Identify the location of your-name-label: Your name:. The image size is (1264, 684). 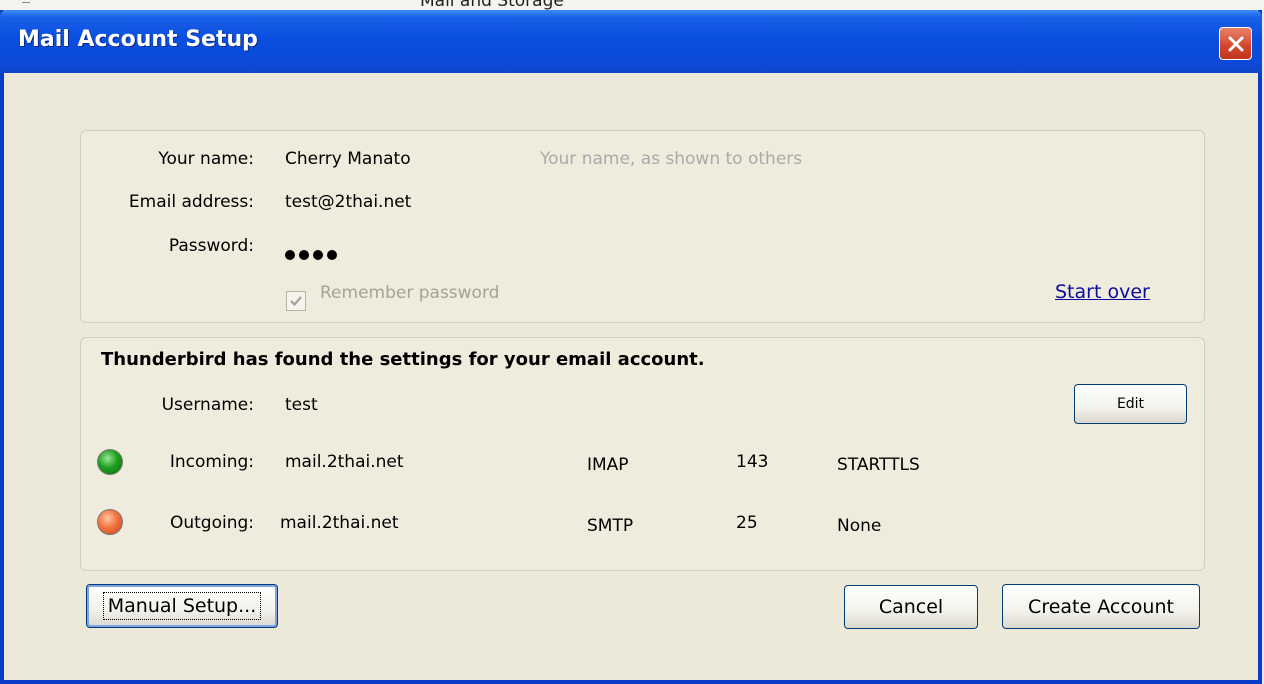
(206, 159).